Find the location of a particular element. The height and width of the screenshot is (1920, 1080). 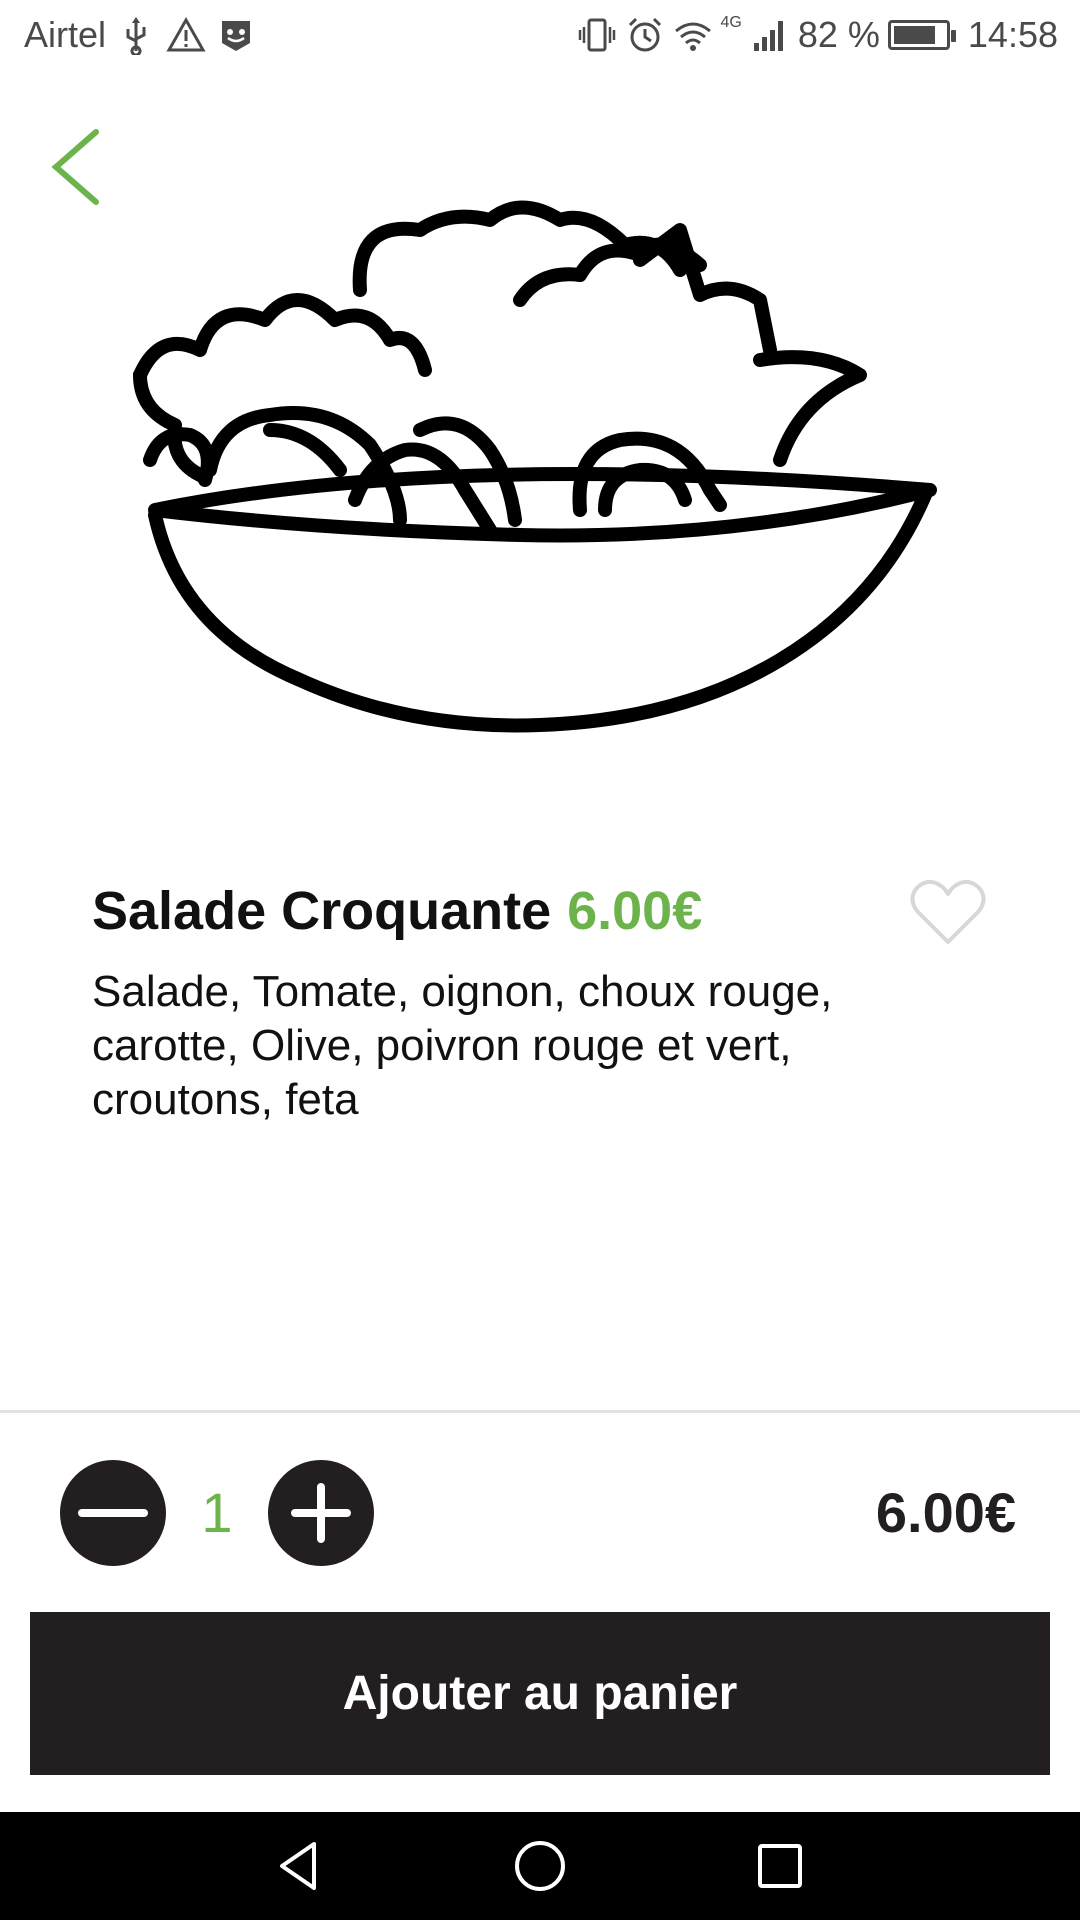

home-circle-icon is located at coordinates (540, 1866).